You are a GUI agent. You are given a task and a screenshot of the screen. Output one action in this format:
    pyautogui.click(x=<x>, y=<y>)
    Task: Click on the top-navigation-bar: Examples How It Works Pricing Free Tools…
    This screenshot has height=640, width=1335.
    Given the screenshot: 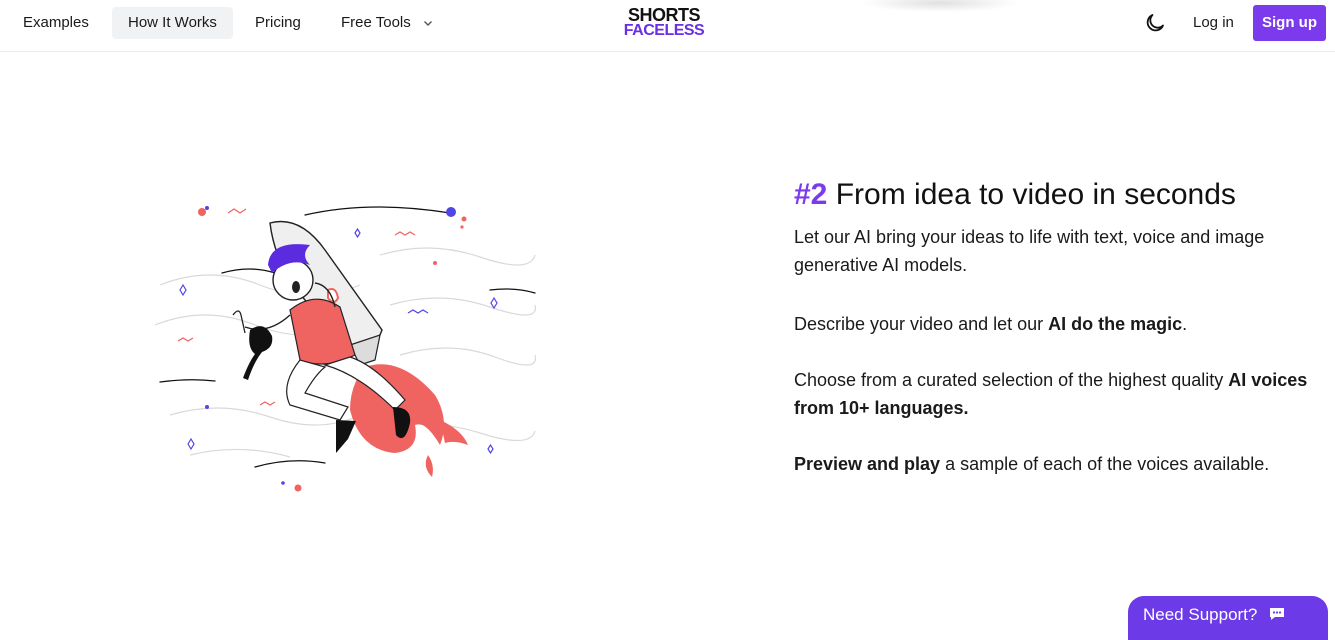 What is the action you would take?
    pyautogui.click(x=667, y=26)
    